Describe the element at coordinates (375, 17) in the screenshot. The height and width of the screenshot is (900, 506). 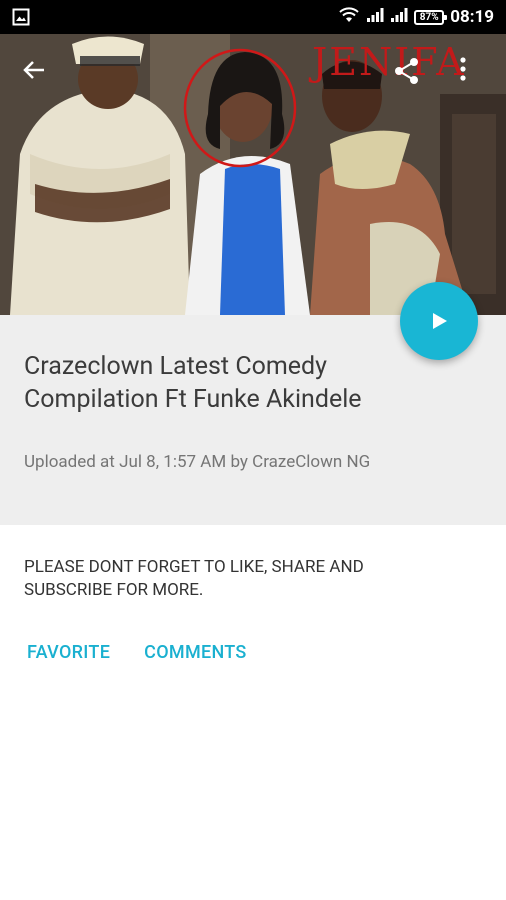
I see `signal-icon-sim1` at that location.